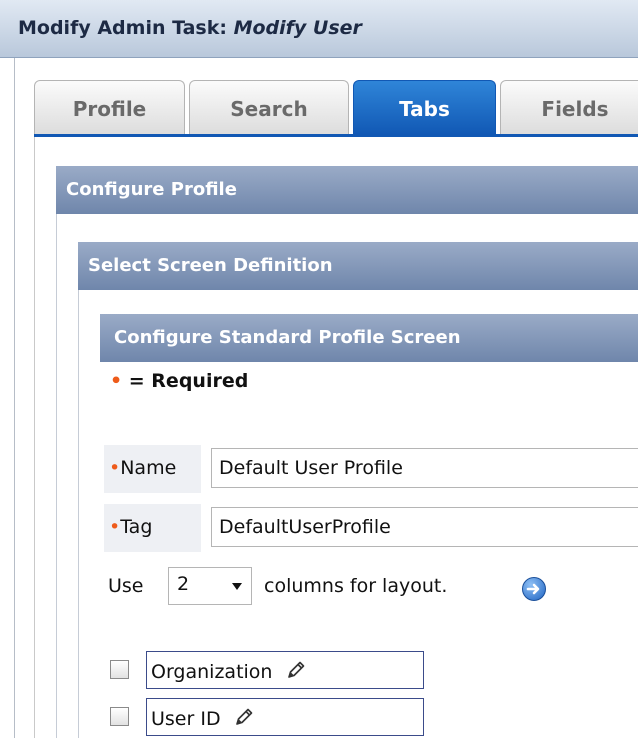  I want to click on required-text: = Required, so click(185, 381).